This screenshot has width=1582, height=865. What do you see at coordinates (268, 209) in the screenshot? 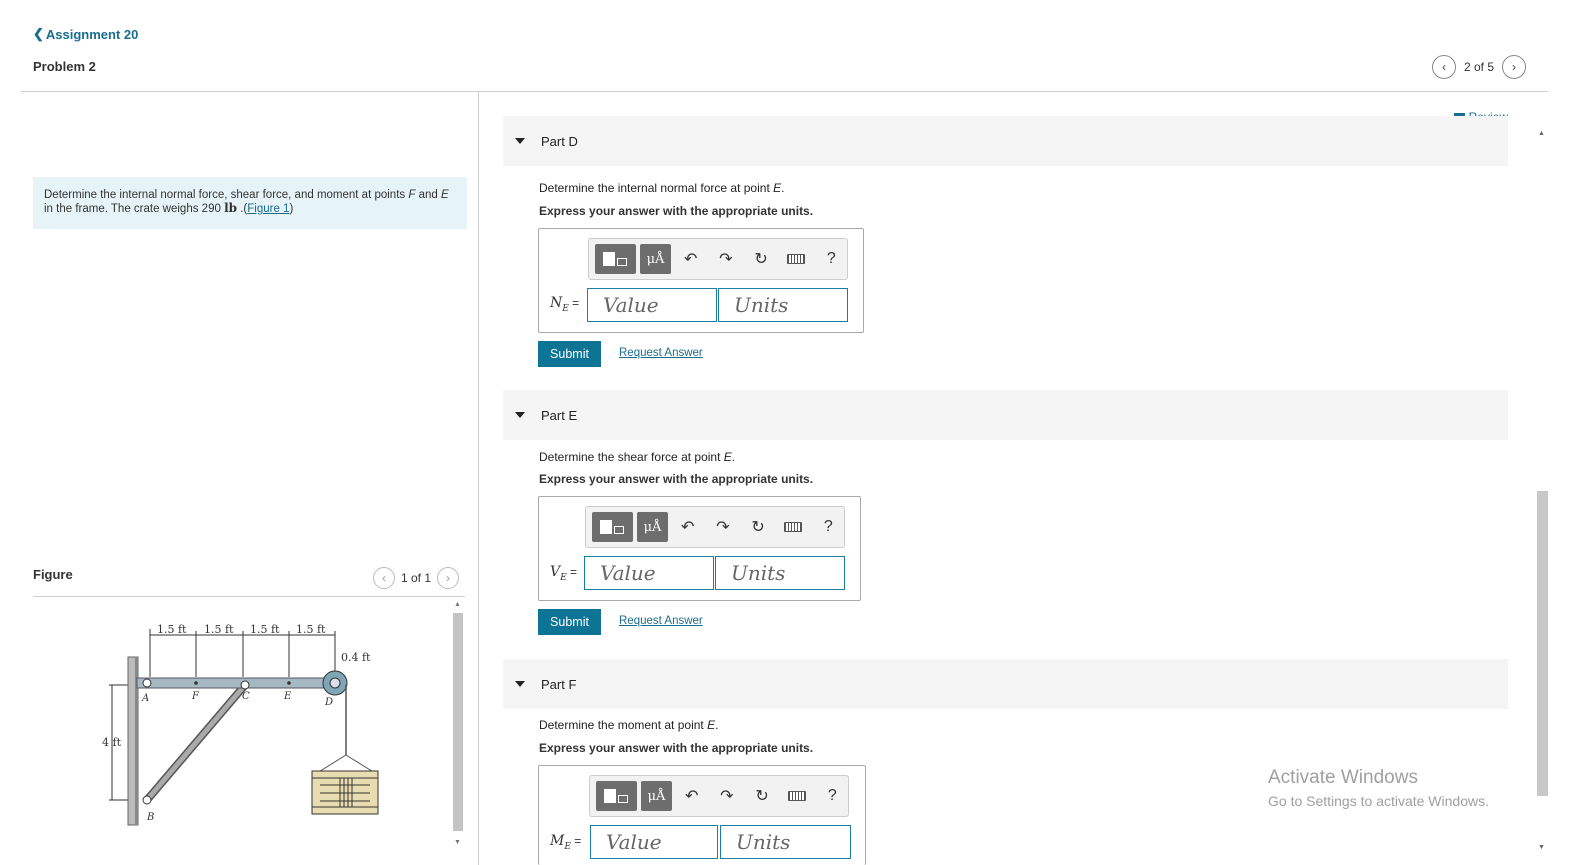
I see `figure-link: Figure 1` at bounding box center [268, 209].